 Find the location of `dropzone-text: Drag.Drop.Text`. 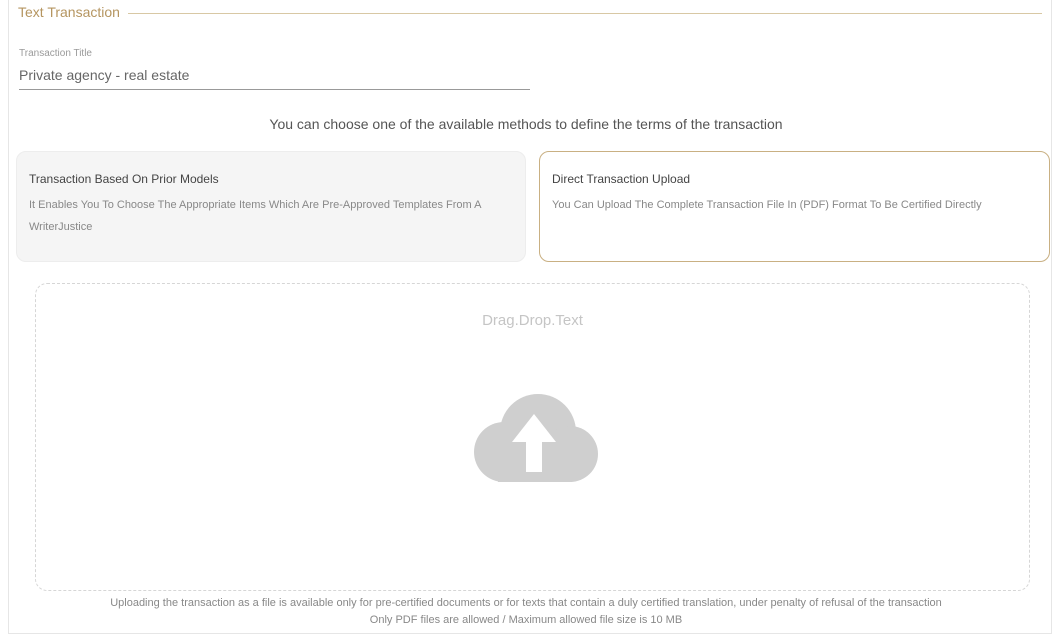

dropzone-text: Drag.Drop.Text is located at coordinates (532, 320).